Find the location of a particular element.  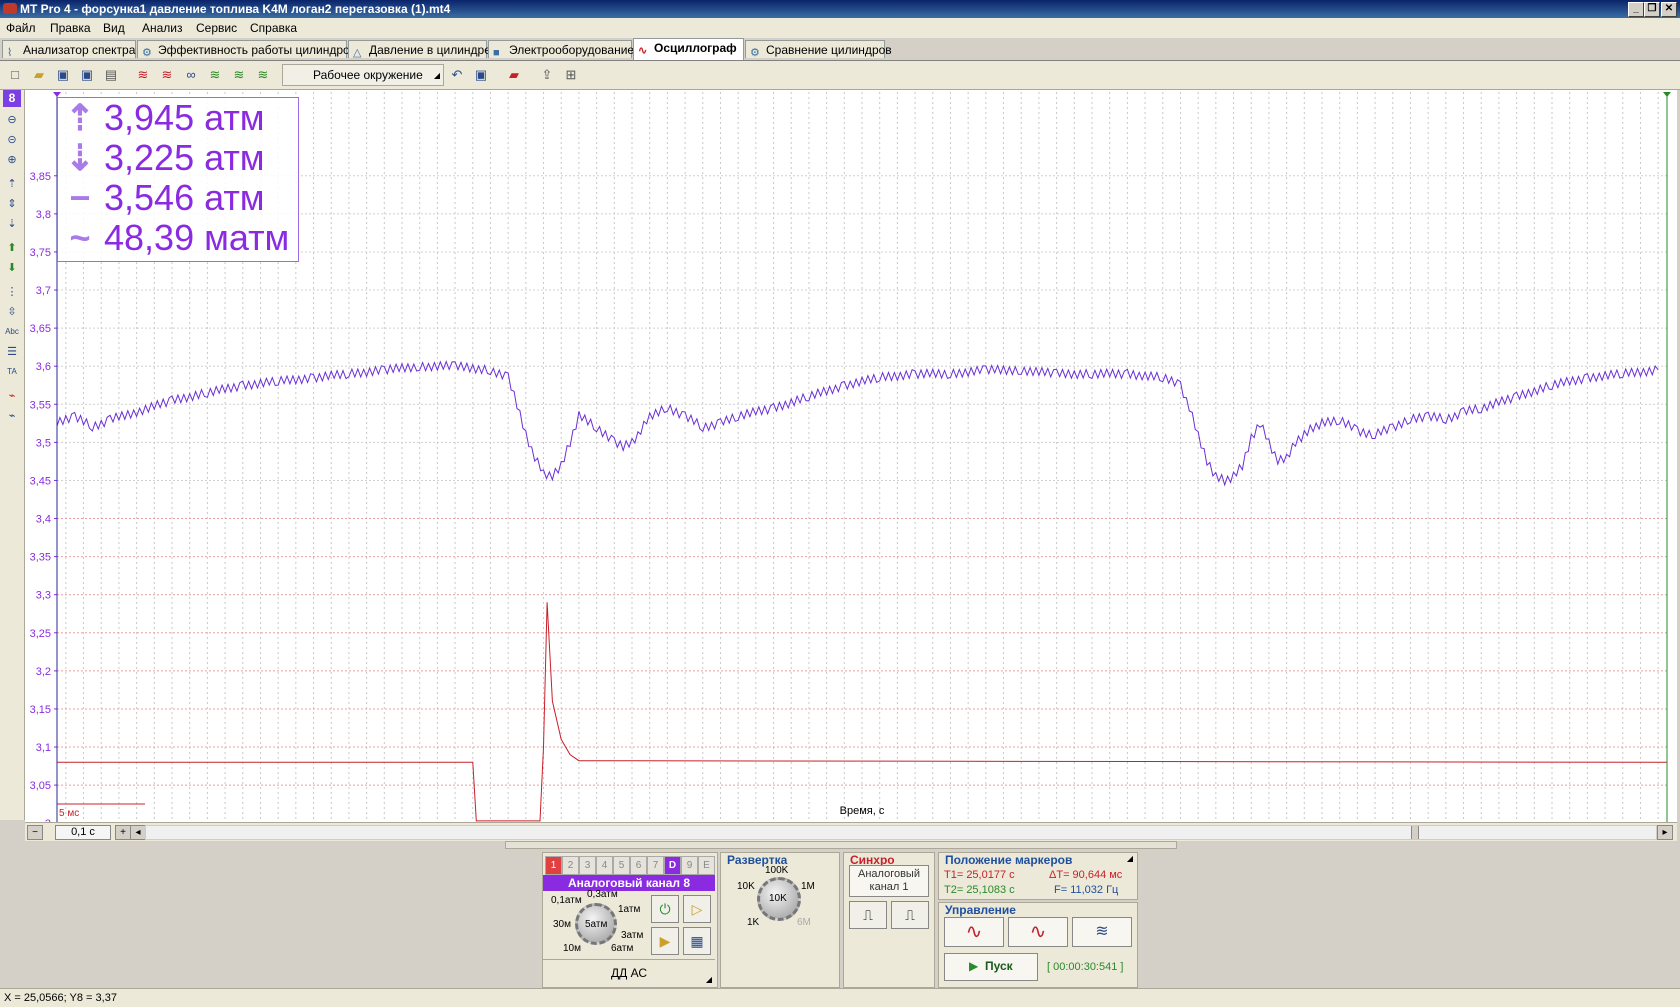

move-up-icon: ⇡ is located at coordinates (12, 184).